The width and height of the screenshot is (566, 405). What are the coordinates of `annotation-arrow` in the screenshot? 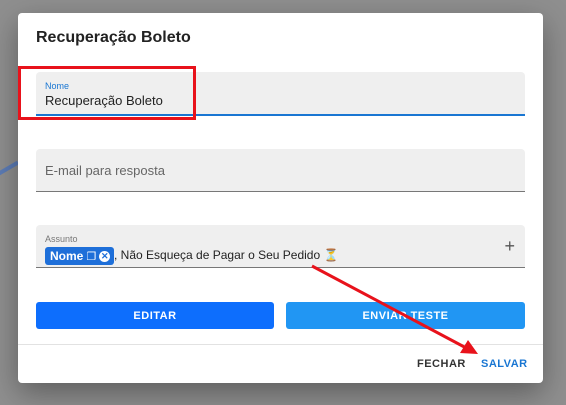 It's located at (394, 309).